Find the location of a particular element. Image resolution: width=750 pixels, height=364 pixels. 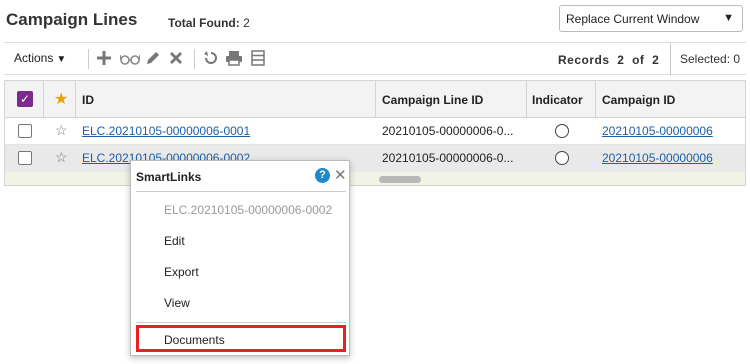

horizontal-scrollbar is located at coordinates (400, 179).